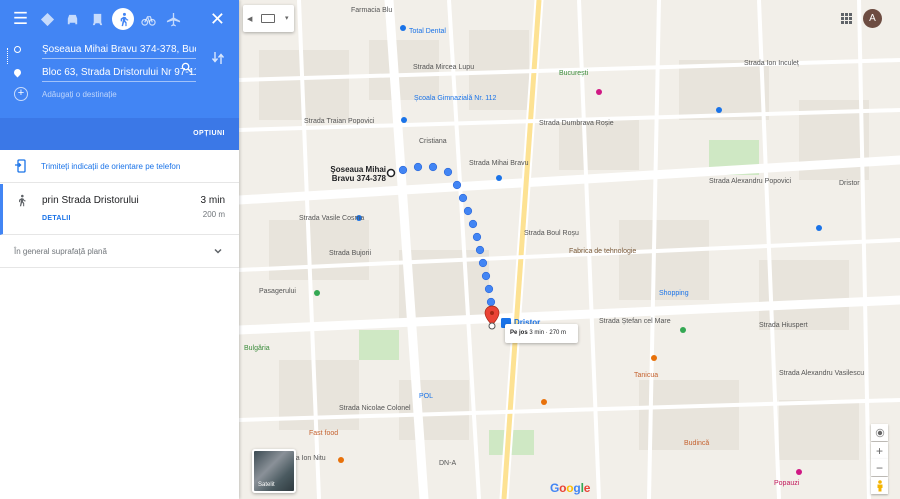 This screenshot has width=900, height=499. What do you see at coordinates (548, 333) in the screenshot?
I see `tooltip-info: 3 min · 270 m` at bounding box center [548, 333].